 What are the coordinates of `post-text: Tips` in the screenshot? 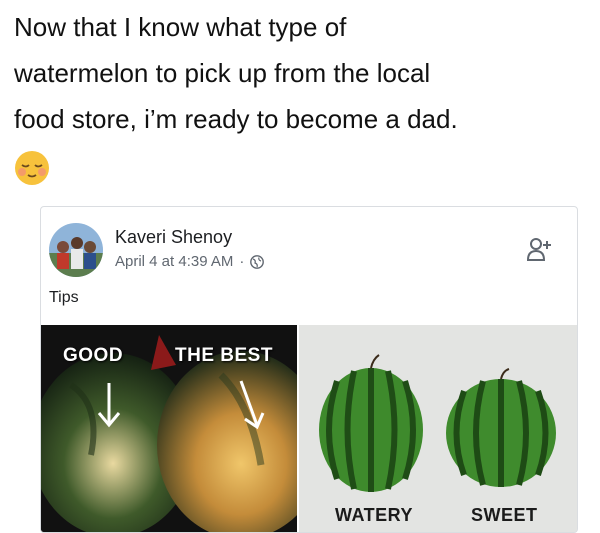 It's located at (64, 297).